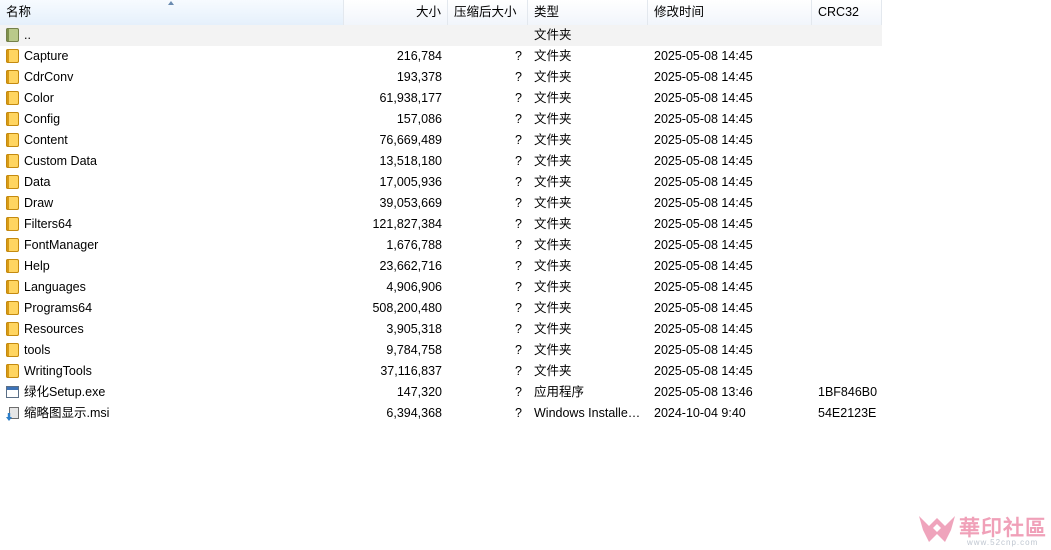 The height and width of the screenshot is (550, 1051). What do you see at coordinates (411, 371) in the screenshot?
I see `cell-size: 37,116,837` at bounding box center [411, 371].